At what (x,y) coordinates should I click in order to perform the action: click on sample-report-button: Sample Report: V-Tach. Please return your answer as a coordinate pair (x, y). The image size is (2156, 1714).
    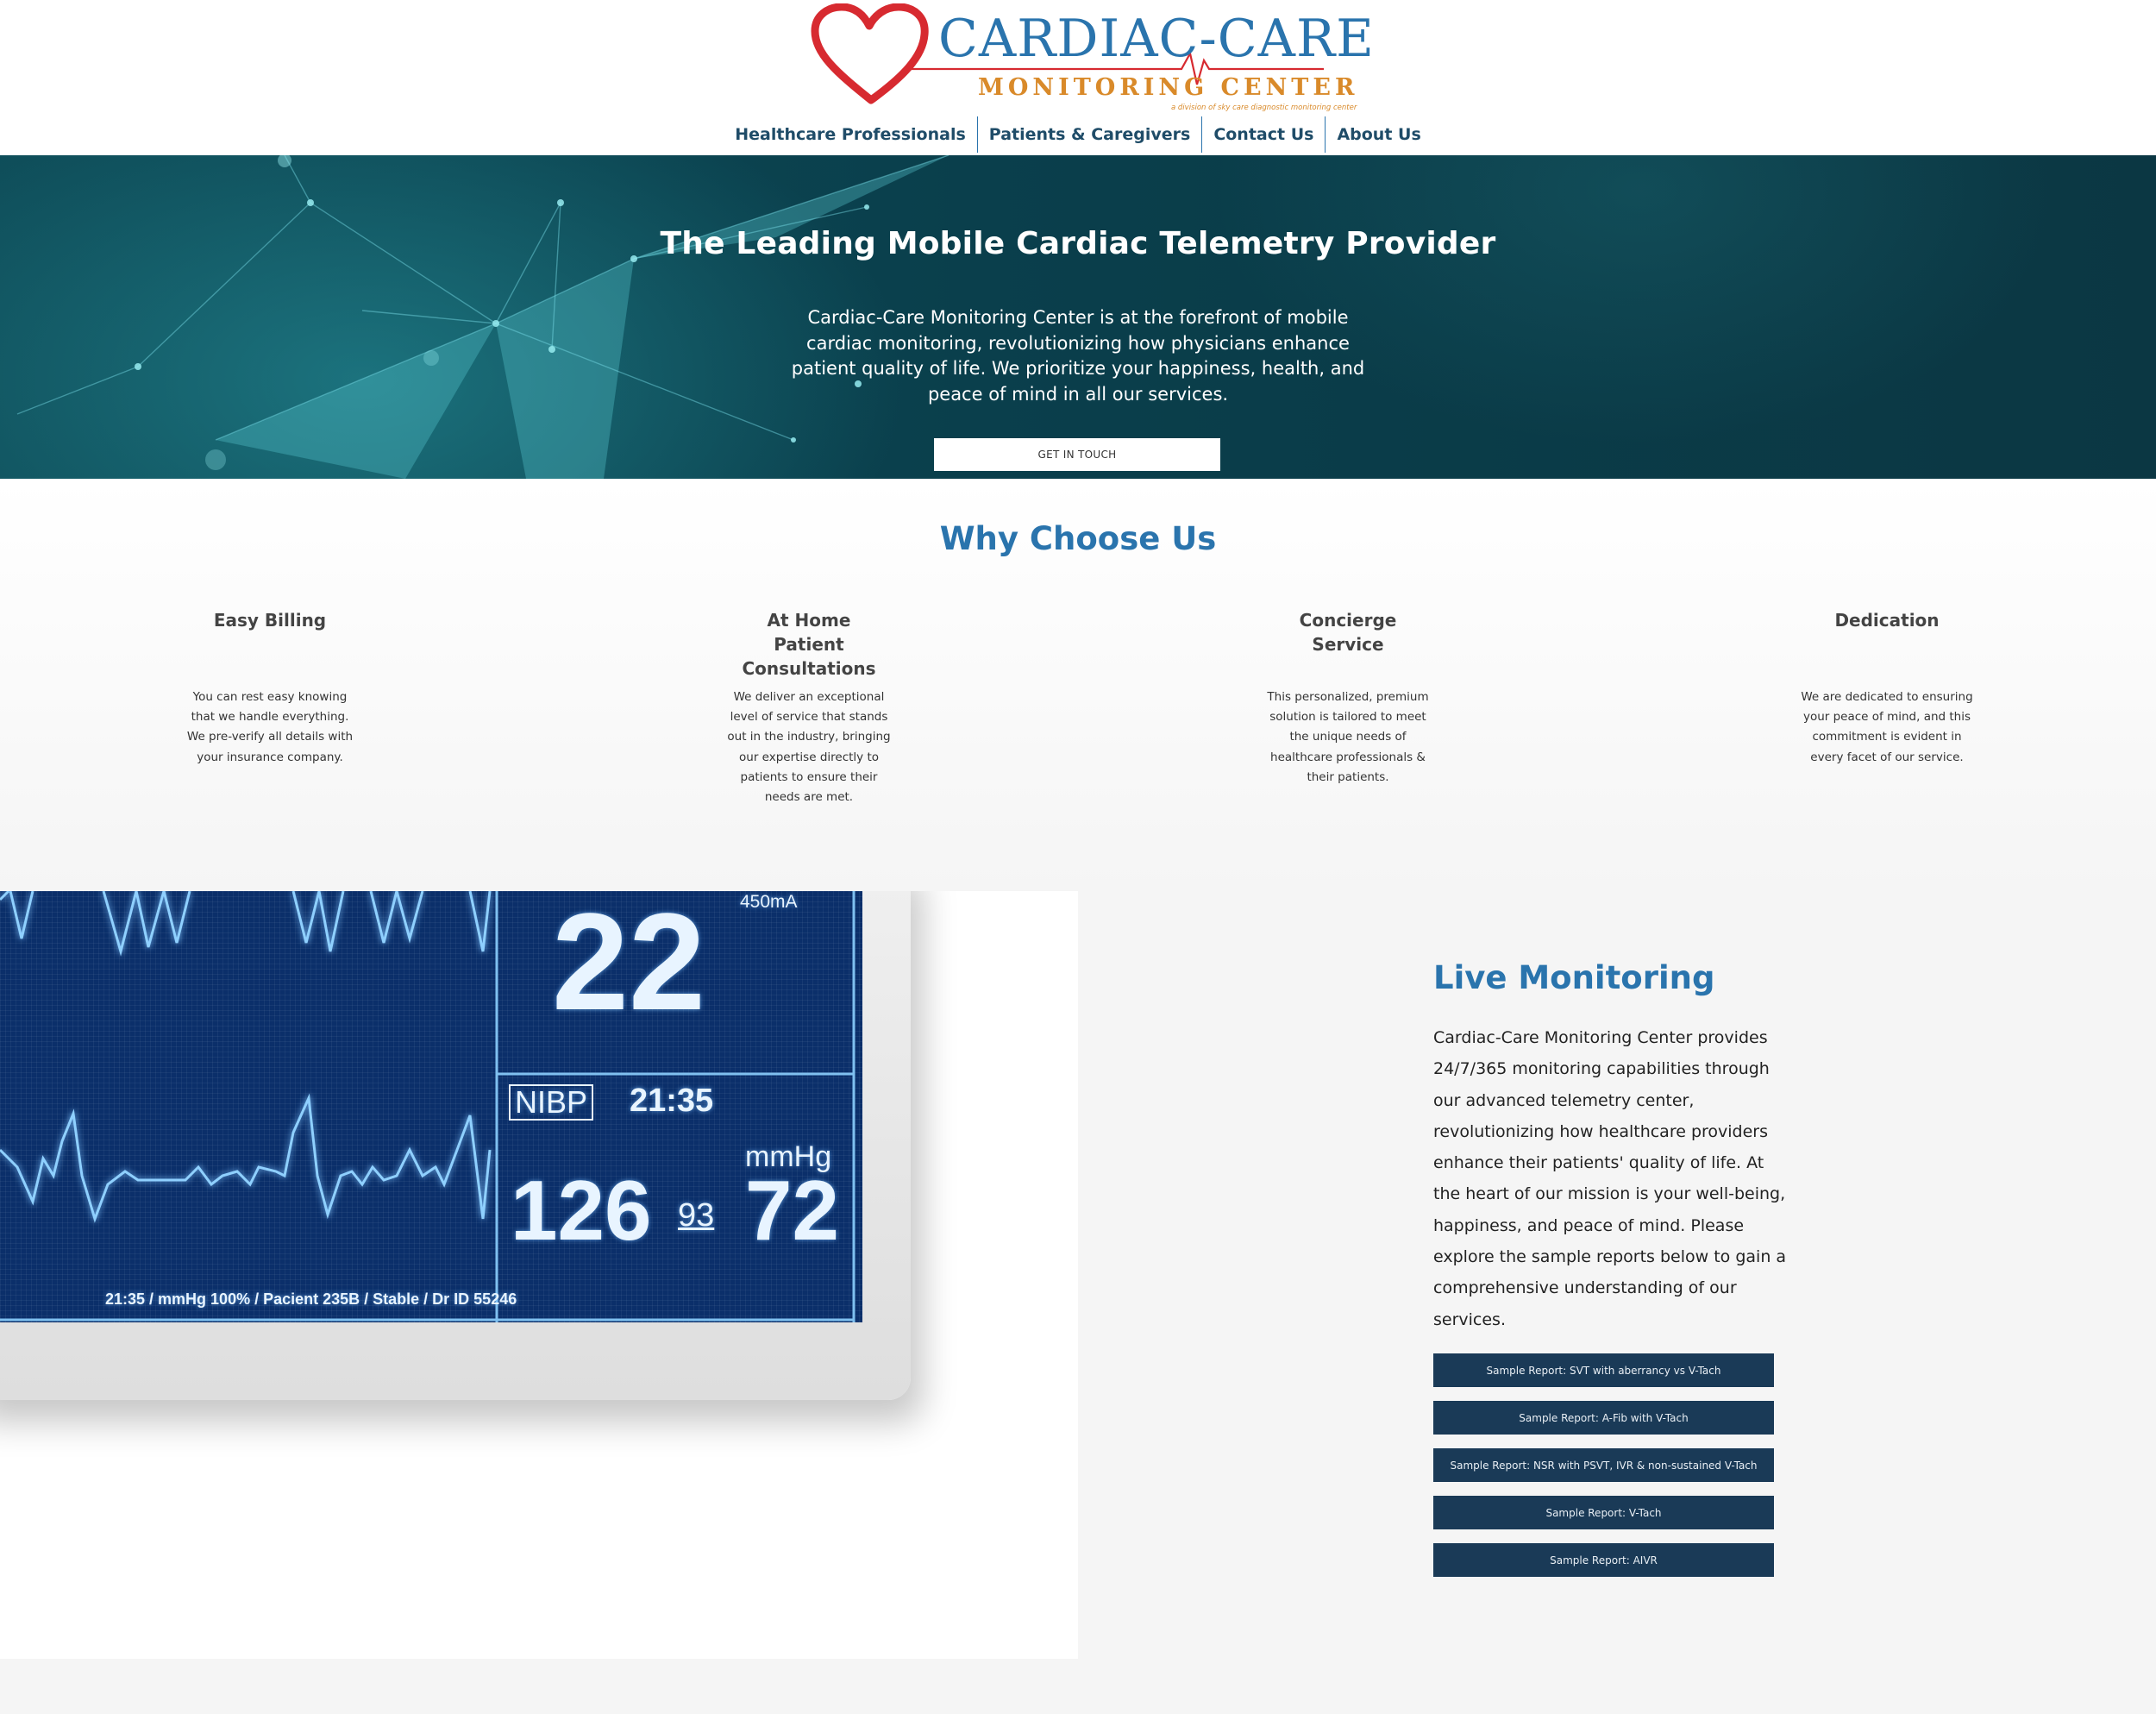
    Looking at the image, I should click on (1603, 1512).